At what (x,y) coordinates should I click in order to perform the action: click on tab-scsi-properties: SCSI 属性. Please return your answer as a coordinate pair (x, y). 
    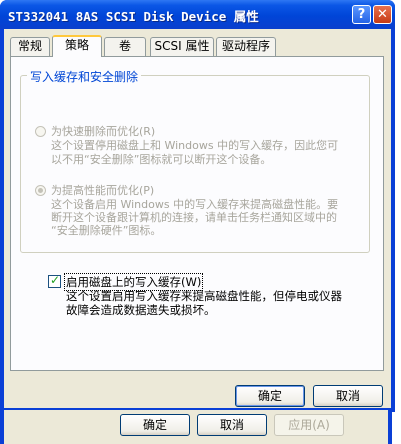
    Looking at the image, I should click on (182, 46).